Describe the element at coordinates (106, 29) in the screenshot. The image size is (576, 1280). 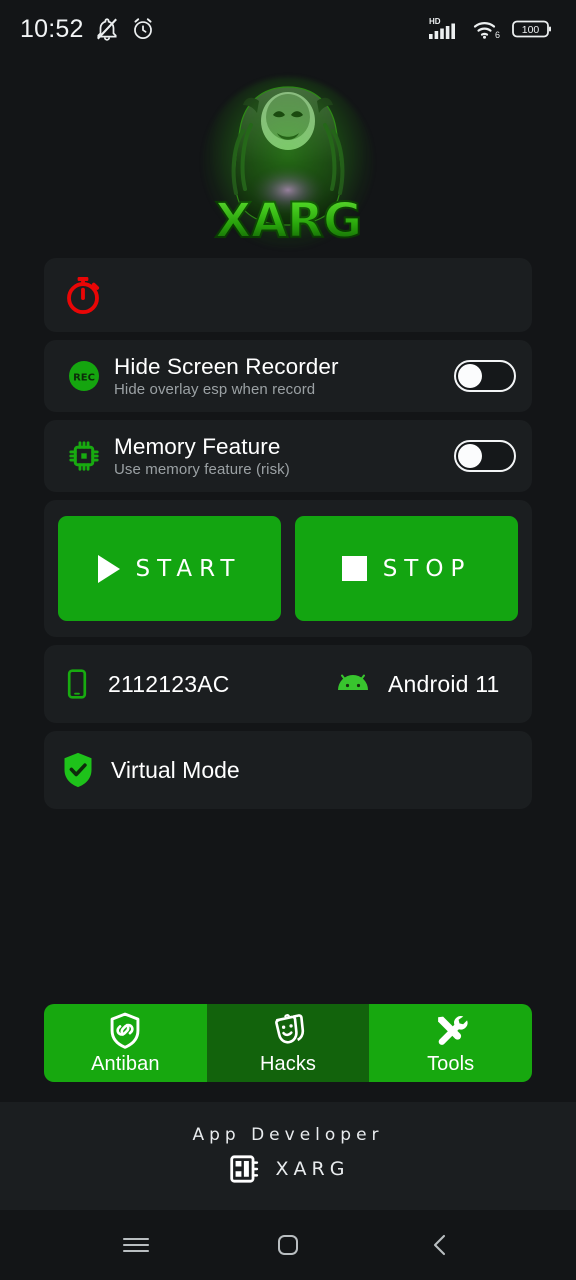
I see `bell-mute-icon` at that location.